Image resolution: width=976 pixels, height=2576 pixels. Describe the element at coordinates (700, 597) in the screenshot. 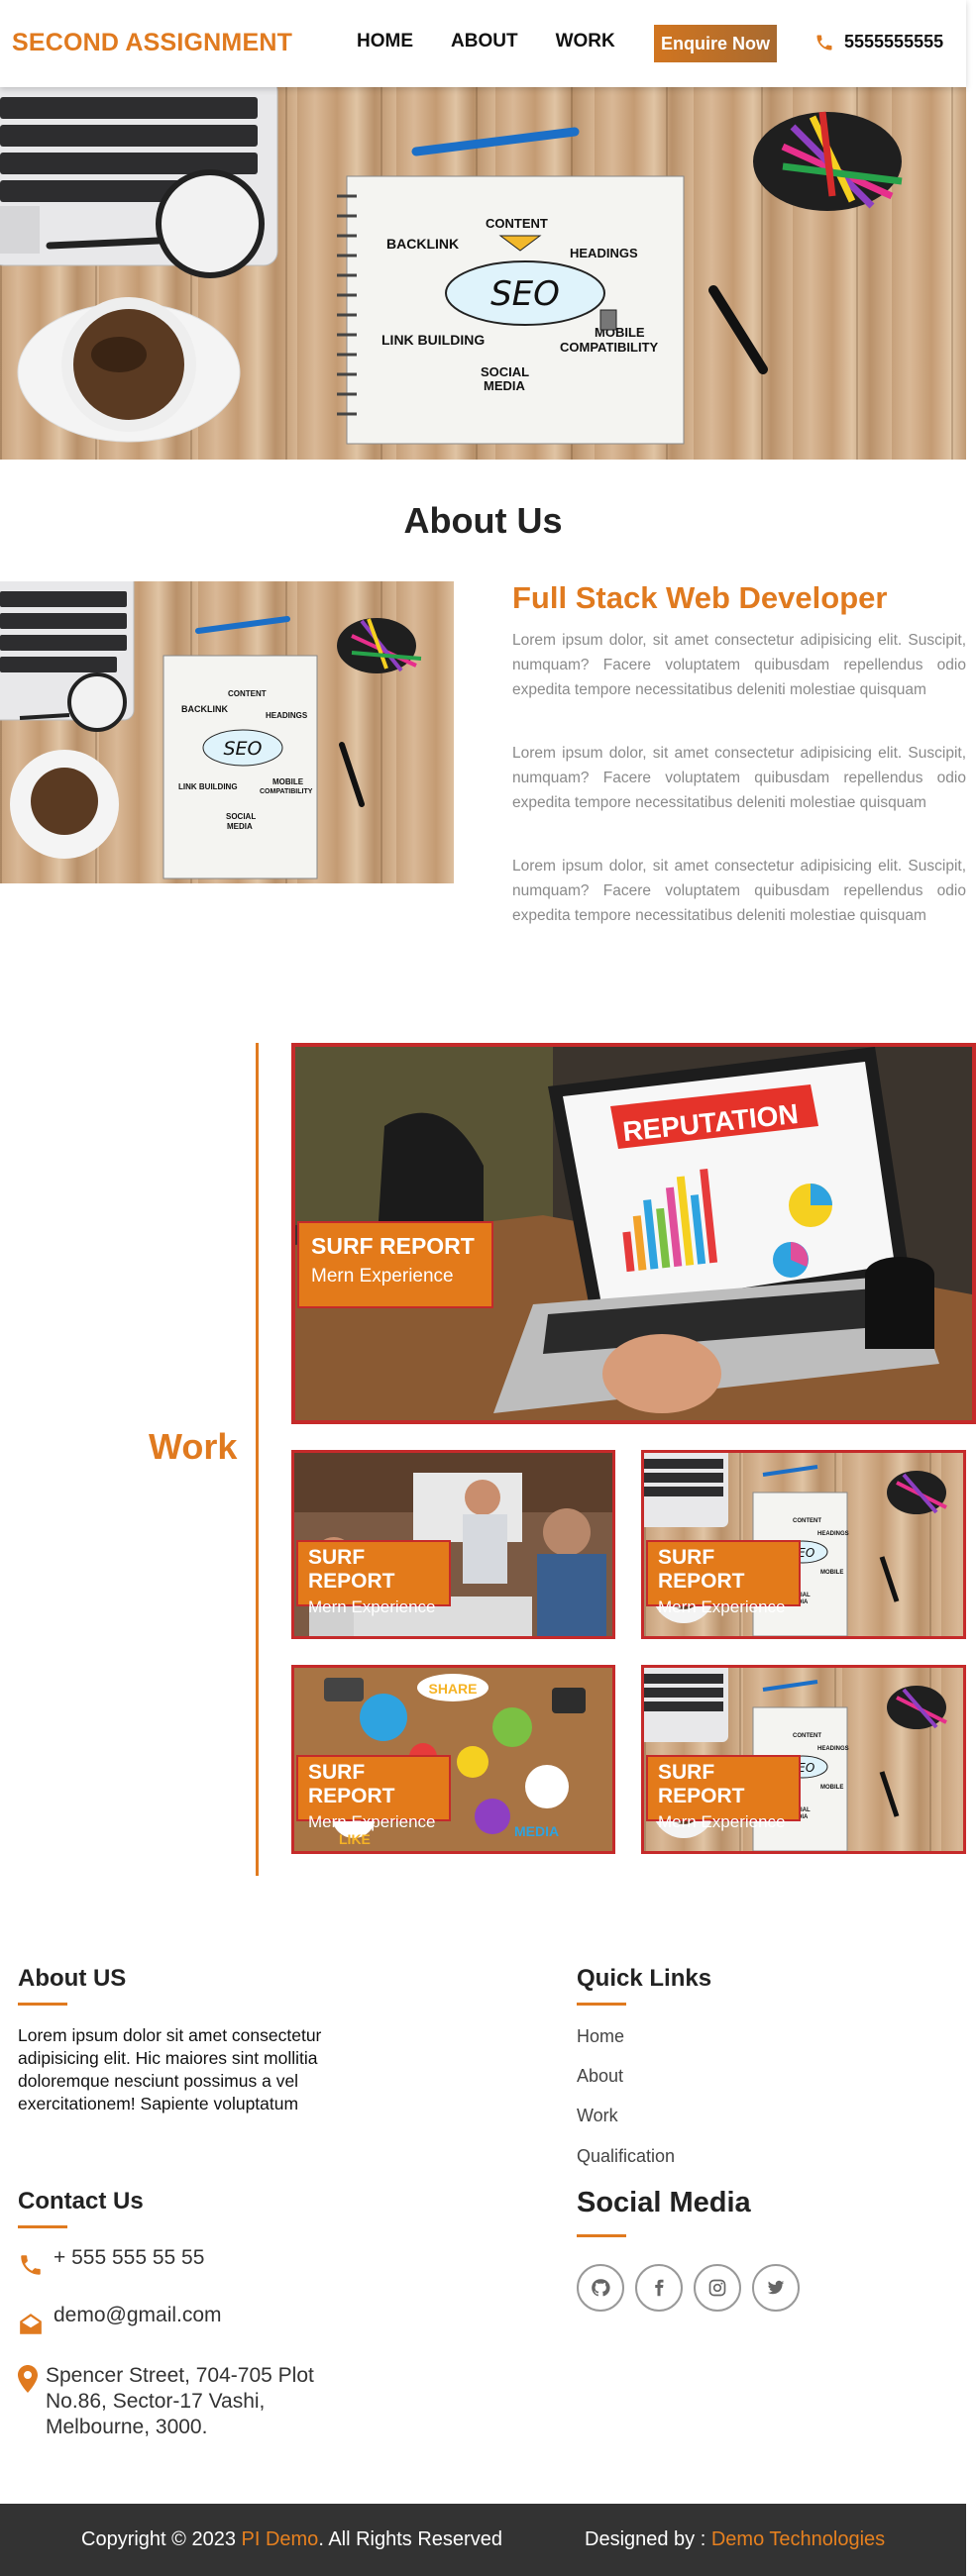

I see `about-heading: Full Stack Web Developer` at that location.